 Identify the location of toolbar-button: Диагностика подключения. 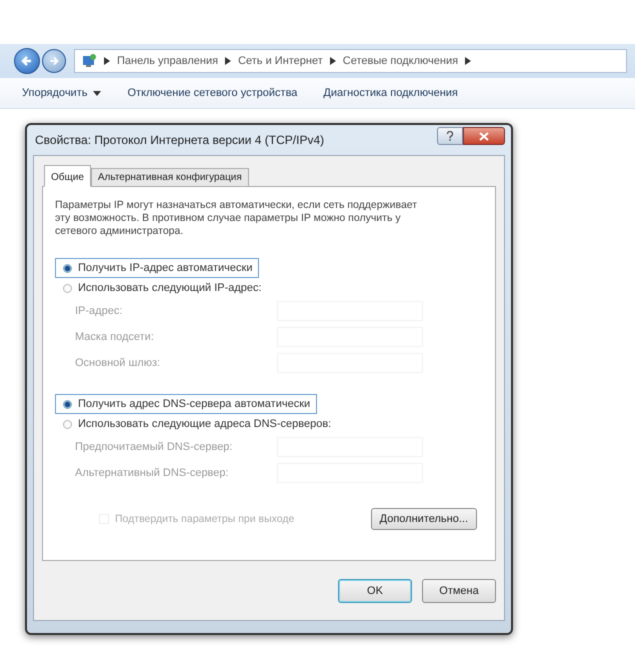
(390, 93).